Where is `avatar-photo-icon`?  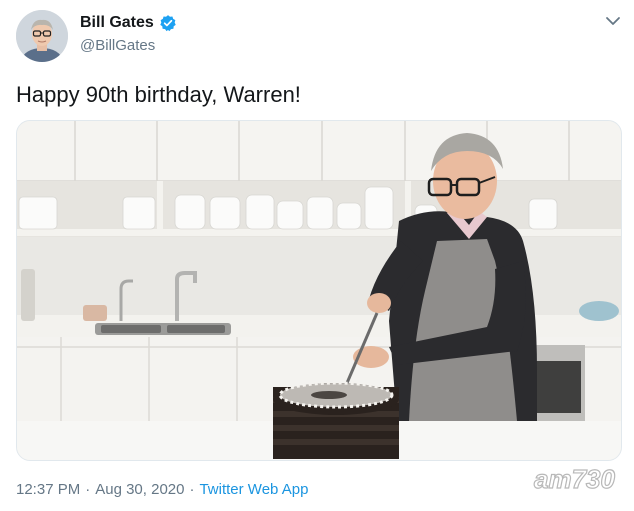
avatar-photo-icon is located at coordinates (42, 36).